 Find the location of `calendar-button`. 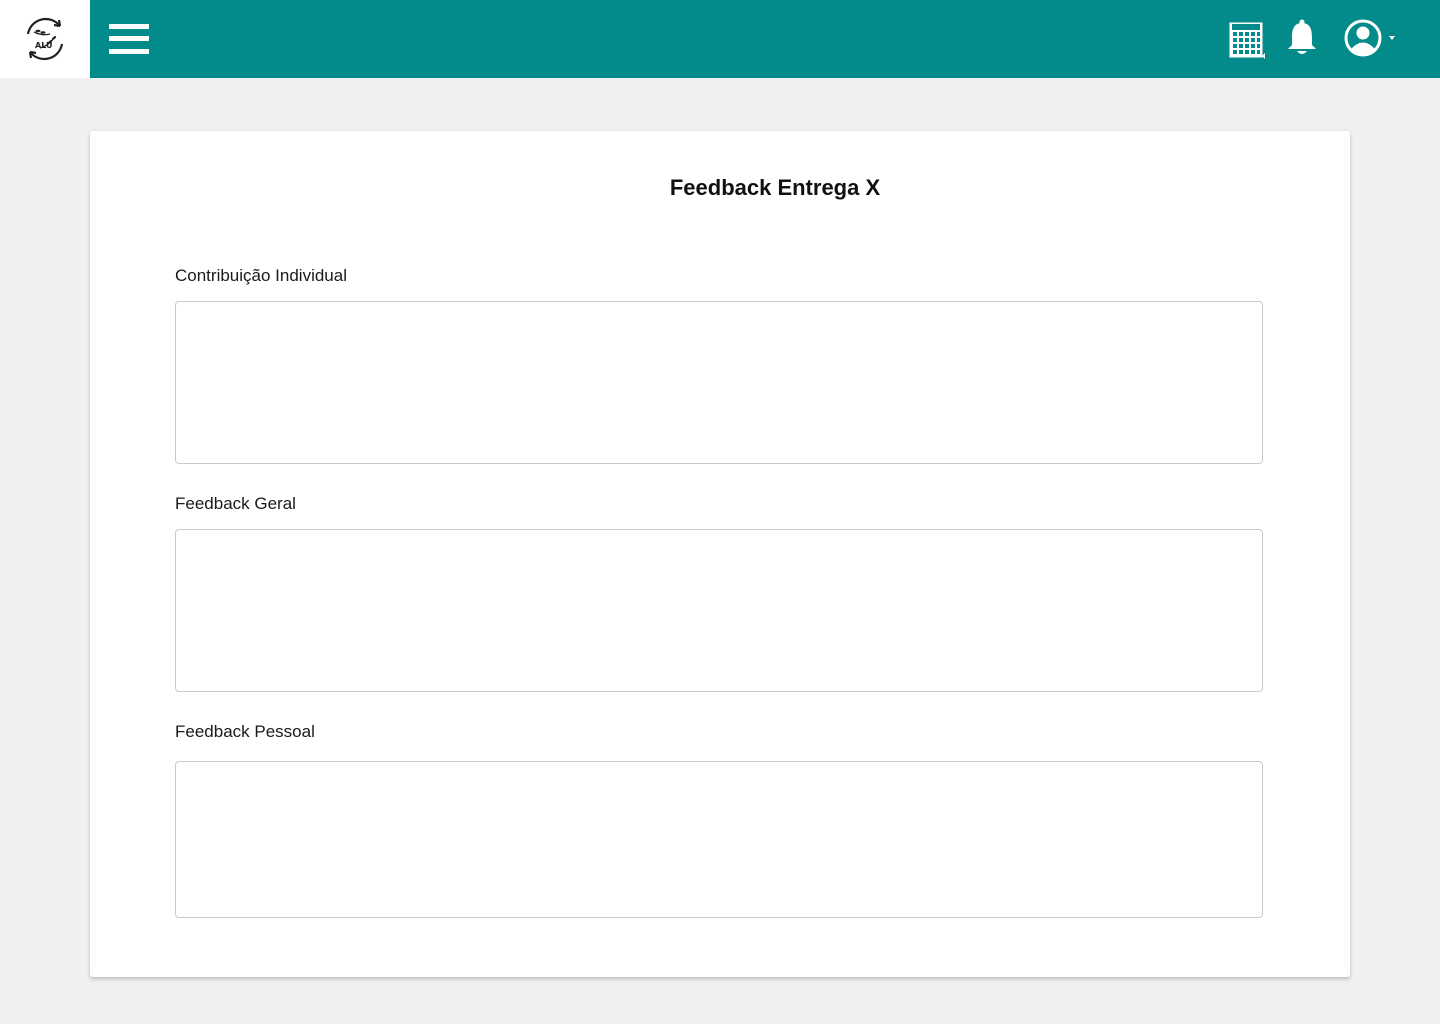

calendar-button is located at coordinates (1247, 40).